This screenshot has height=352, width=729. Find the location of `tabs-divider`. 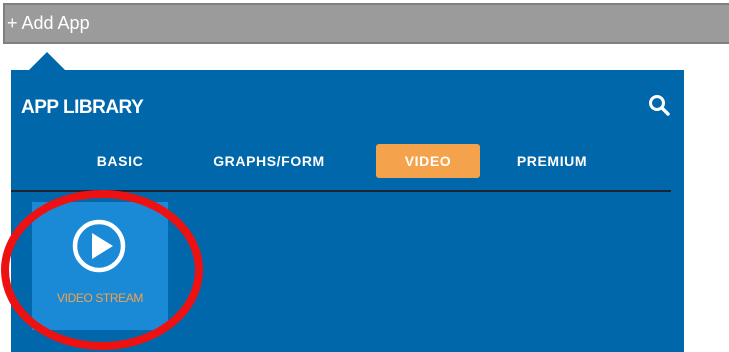

tabs-divider is located at coordinates (341, 191).